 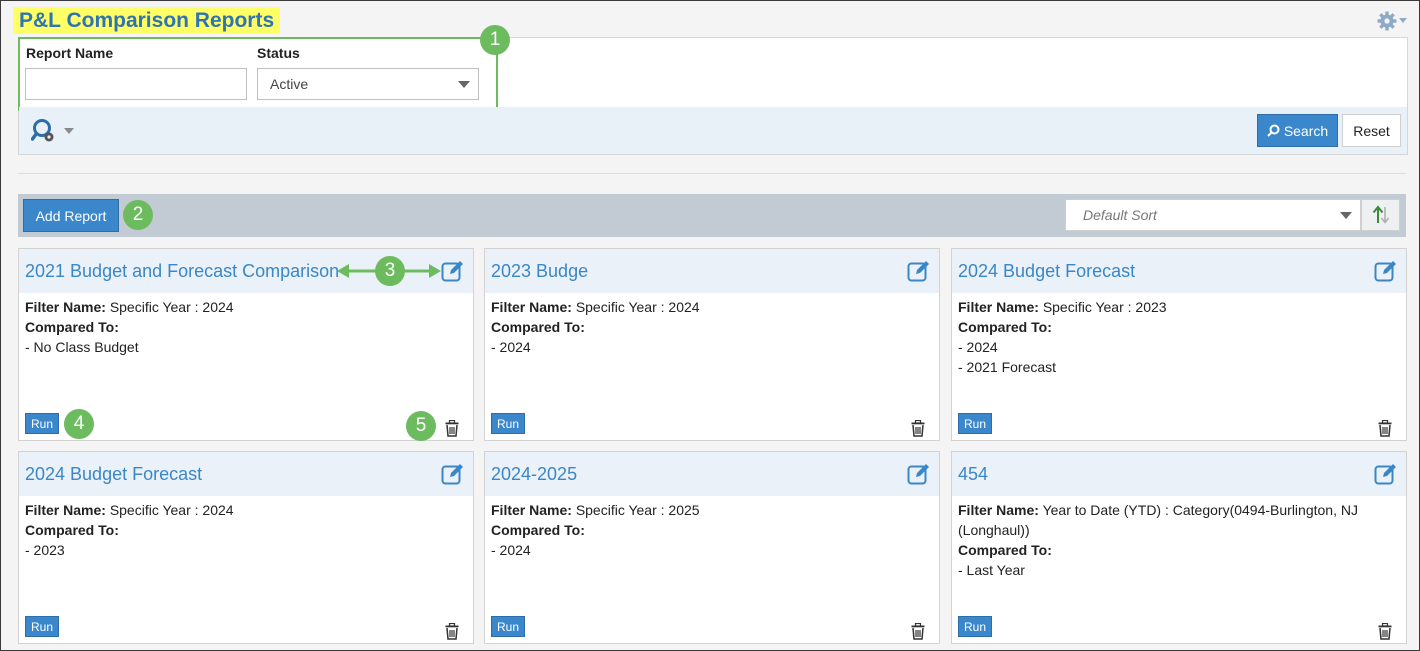 I want to click on report-card-header: 454, so click(x=1179, y=474).